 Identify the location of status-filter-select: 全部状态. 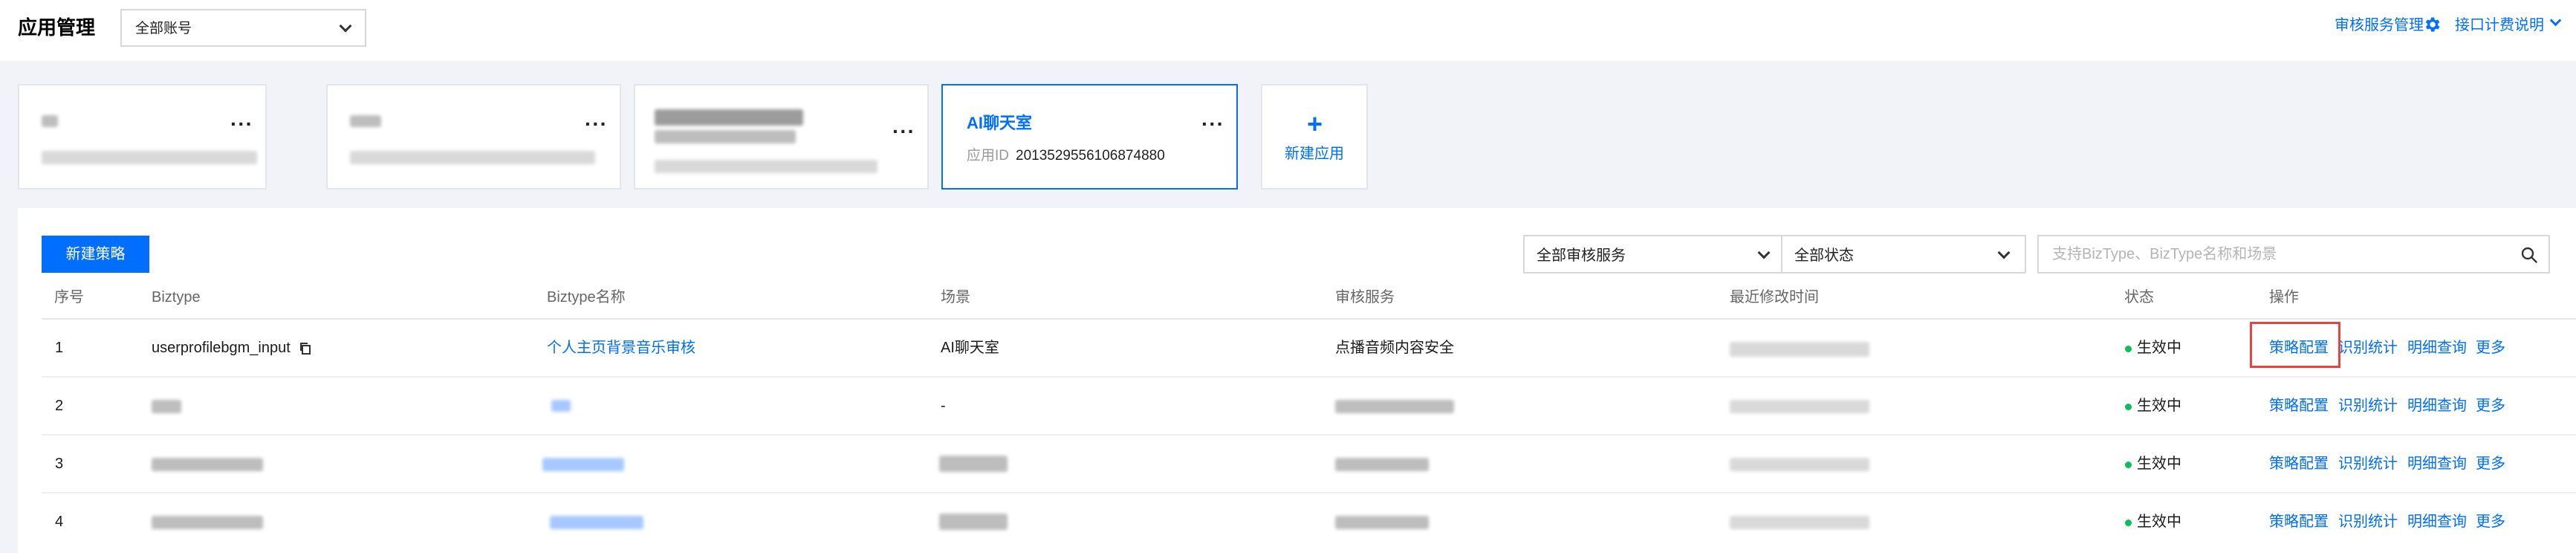
(1903, 254).